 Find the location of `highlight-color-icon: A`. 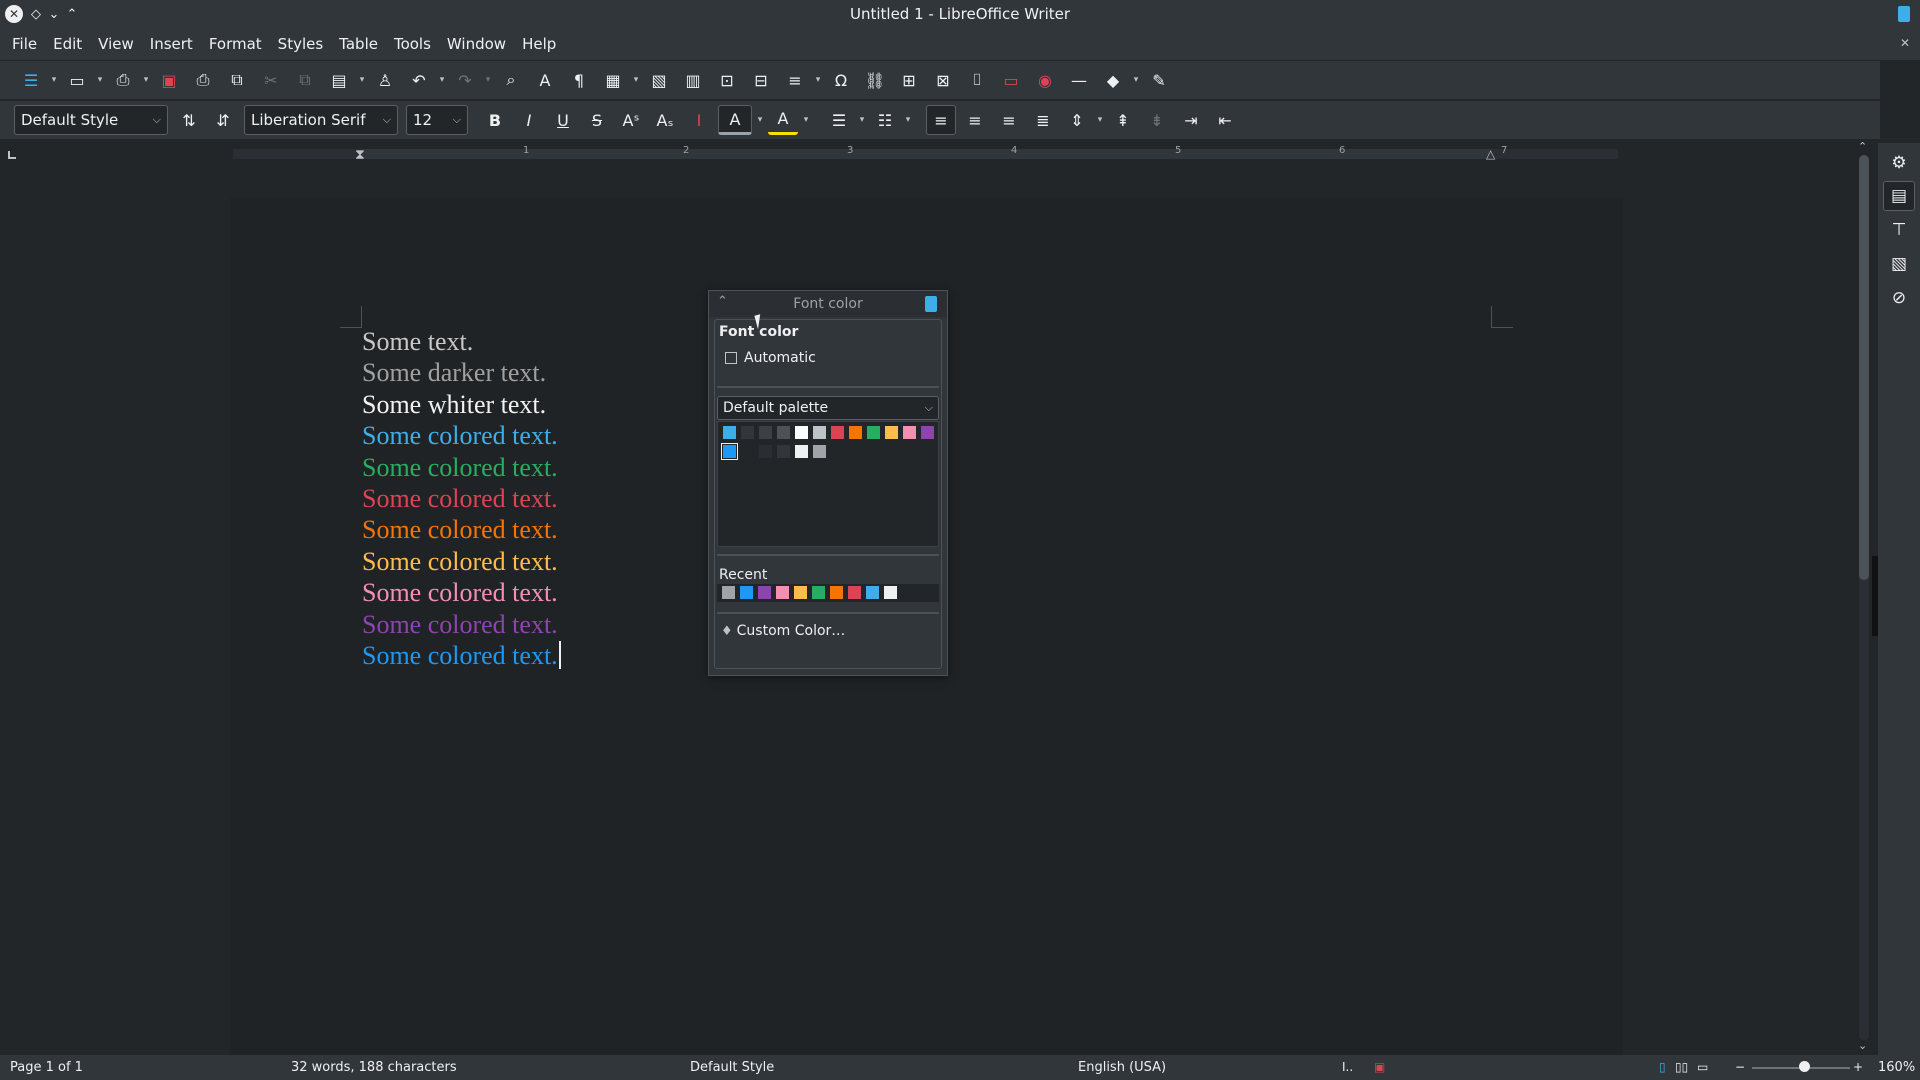

highlight-color-icon: A is located at coordinates (783, 120).